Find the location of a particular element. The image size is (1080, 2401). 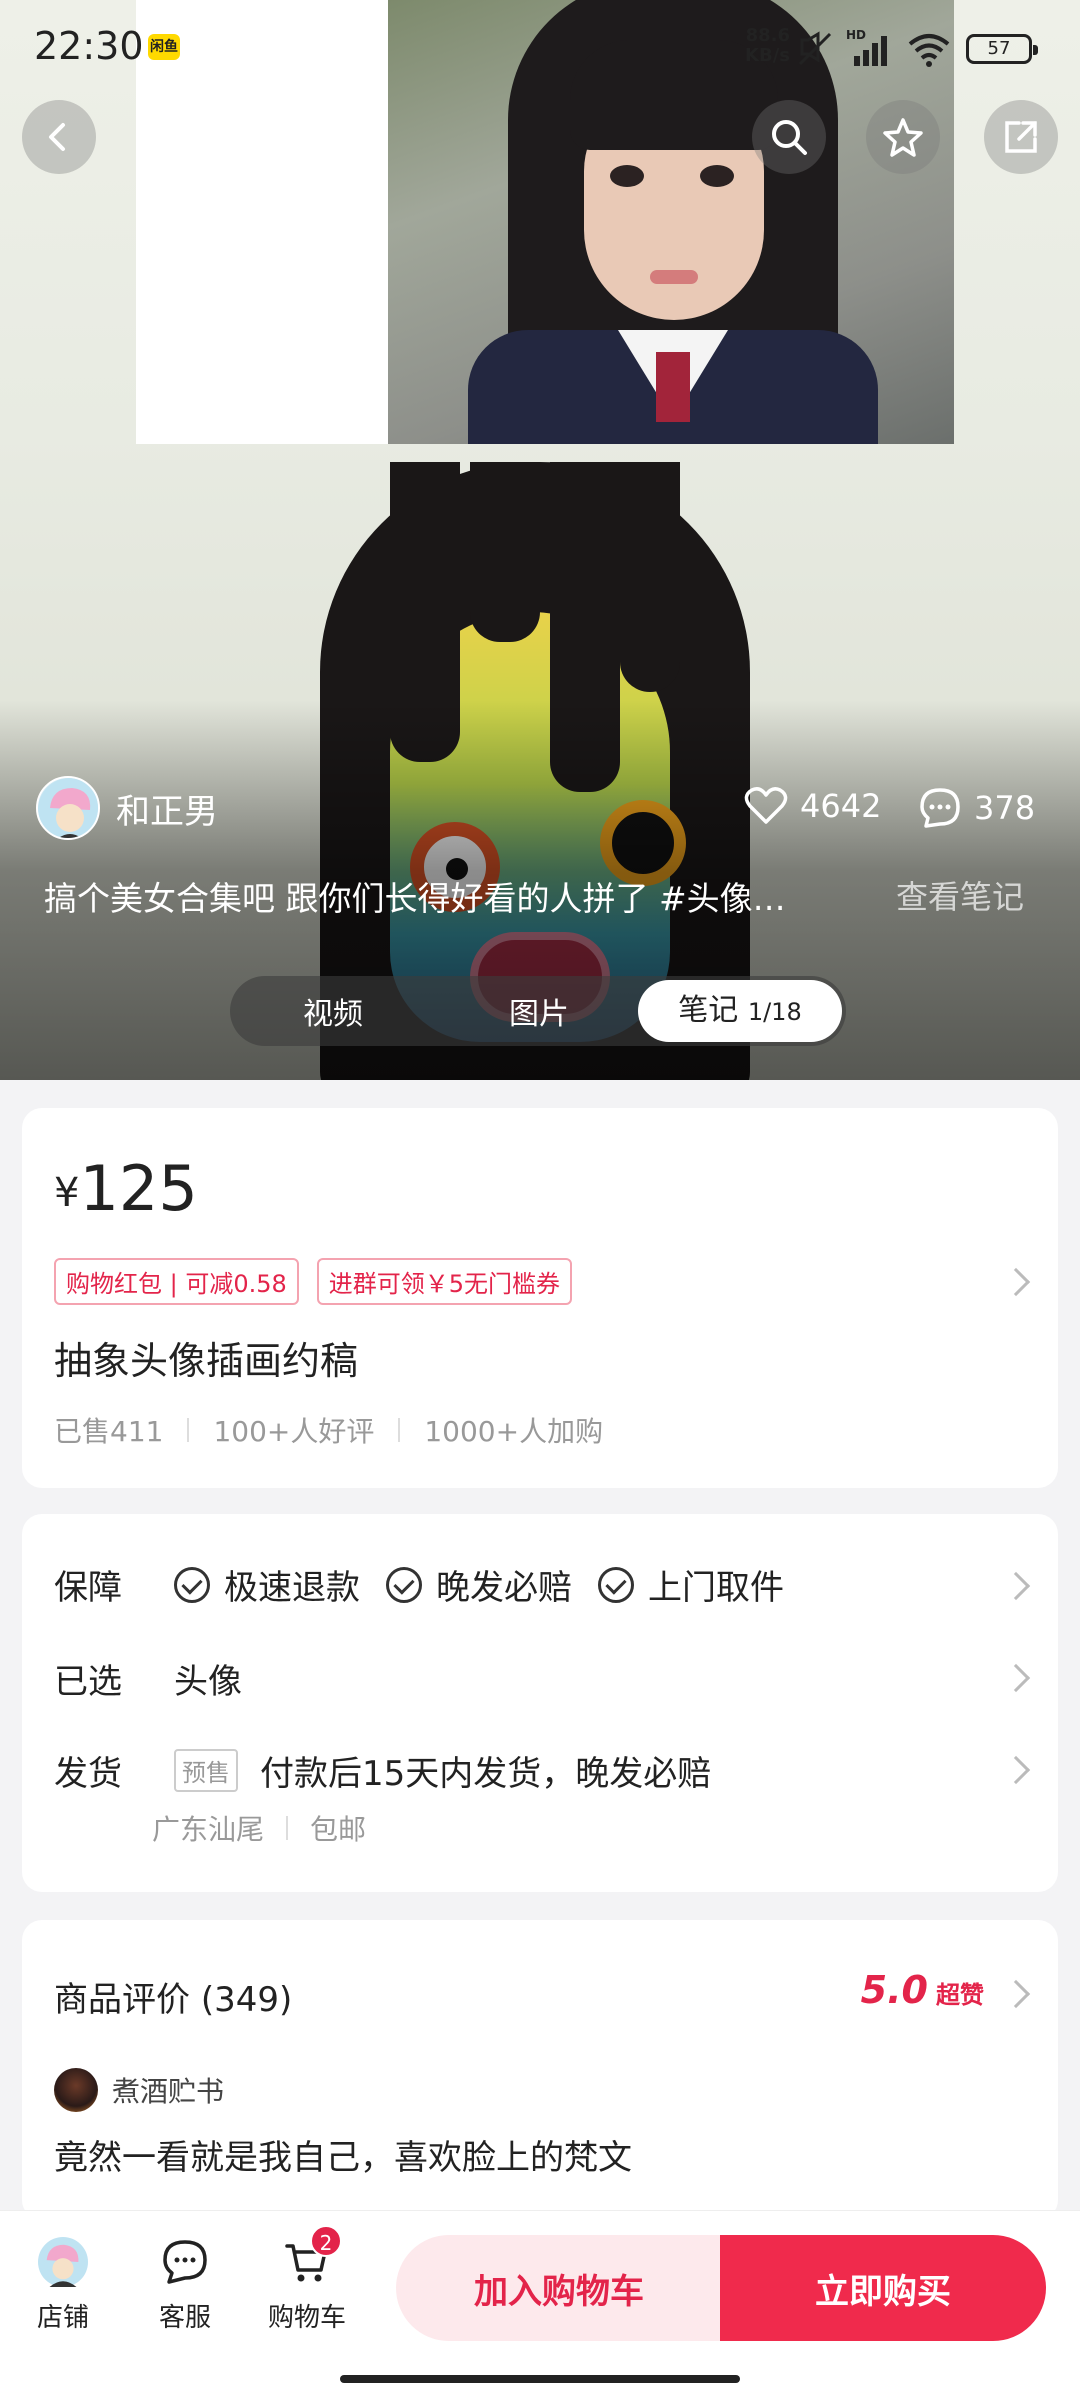

comment-button: 378 is located at coordinates (976, 808).